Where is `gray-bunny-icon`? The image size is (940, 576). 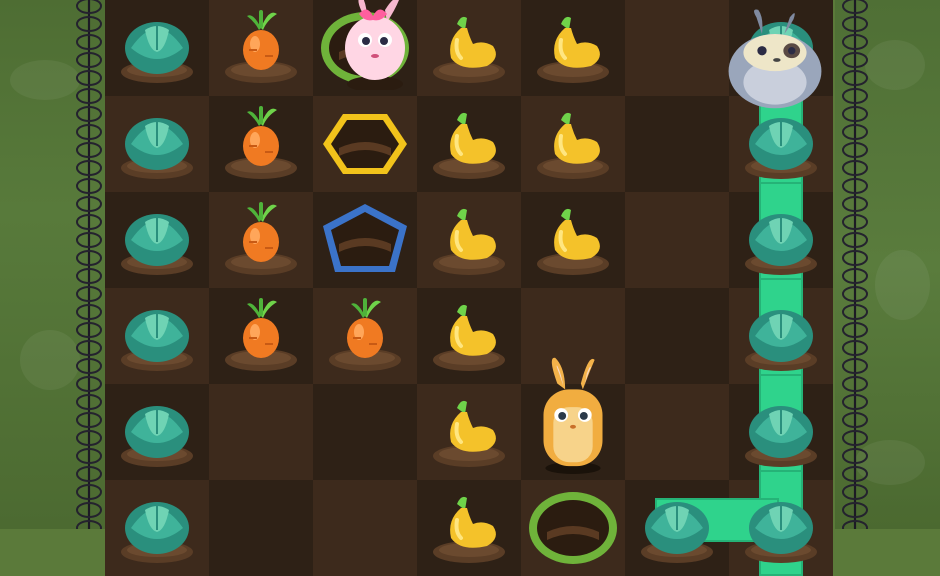 gray-bunny-icon is located at coordinates (775, 60).